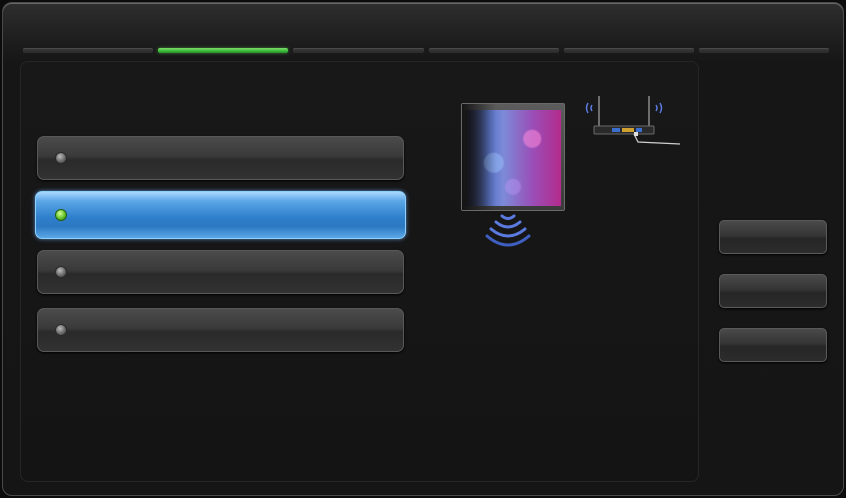 The width and height of the screenshot is (846, 498). Describe the element at coordinates (358, 50) in the screenshot. I see `step-3-indicator` at that location.